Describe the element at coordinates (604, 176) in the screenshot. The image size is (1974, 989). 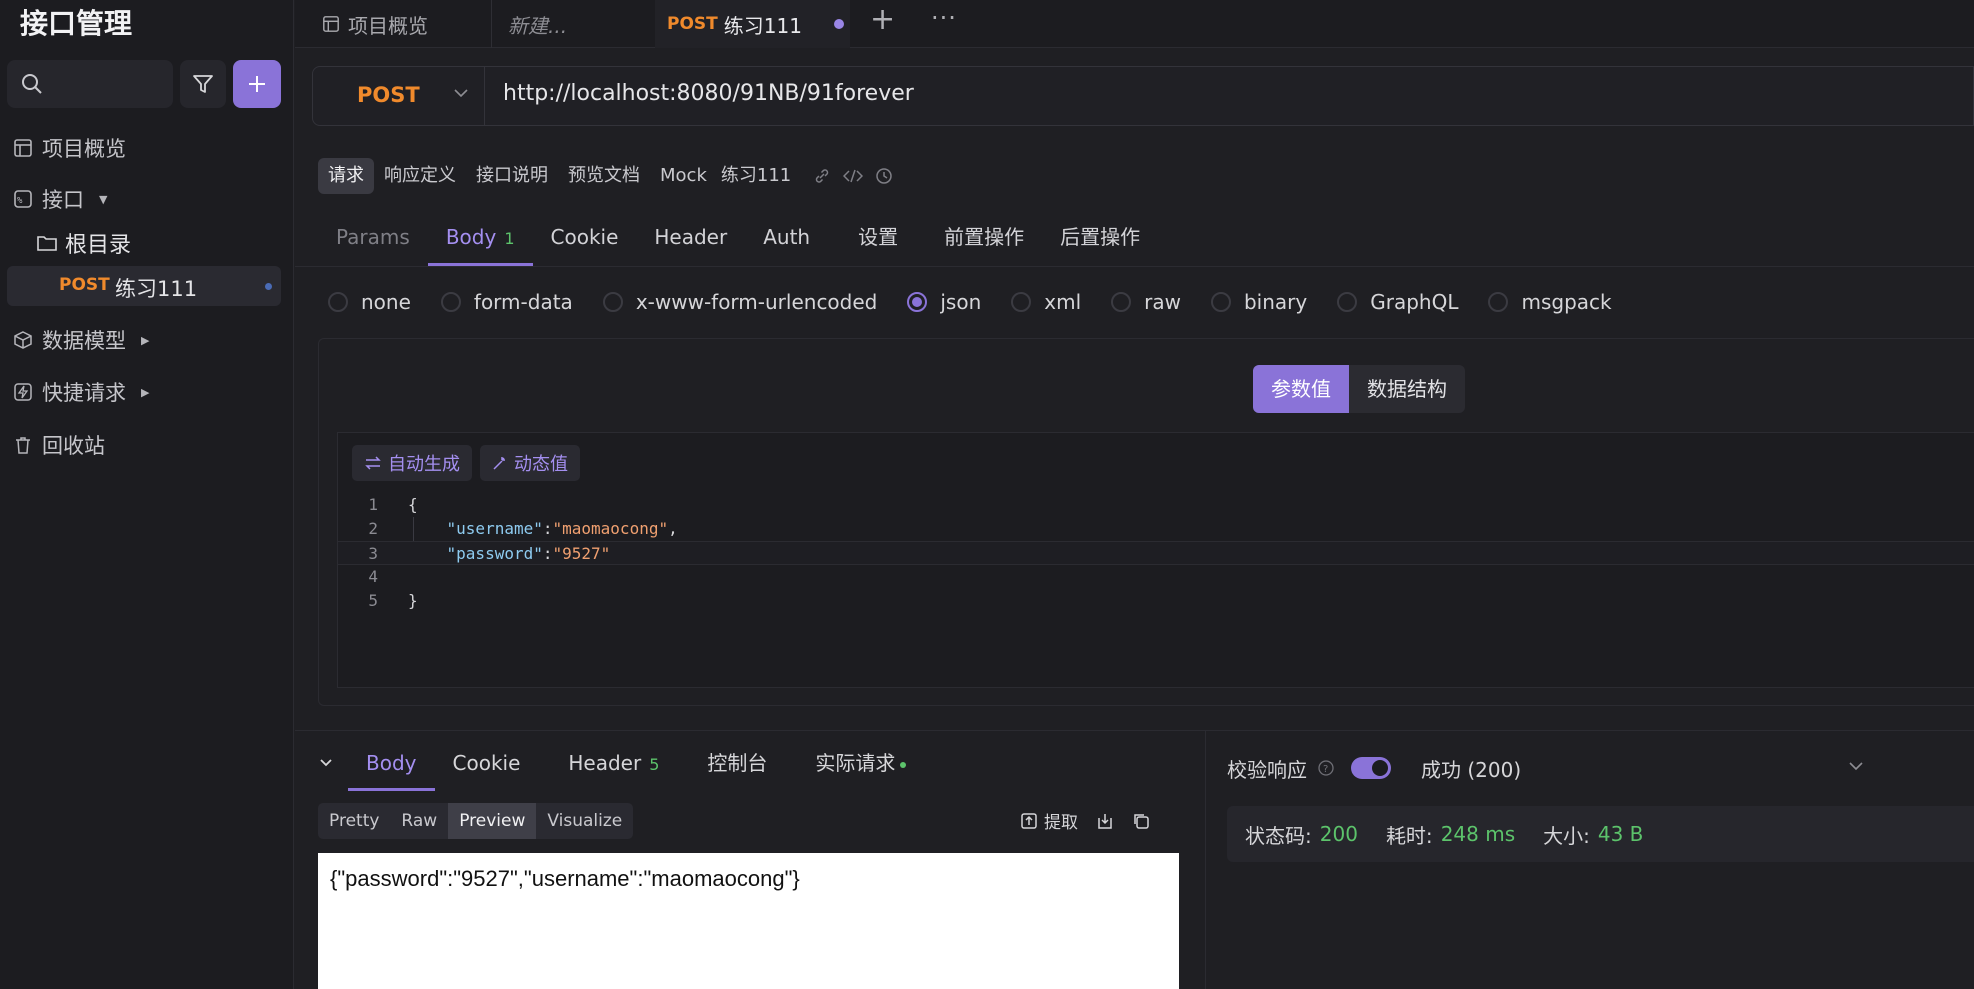
I see `subtab-preview-doc: 预览文档` at that location.